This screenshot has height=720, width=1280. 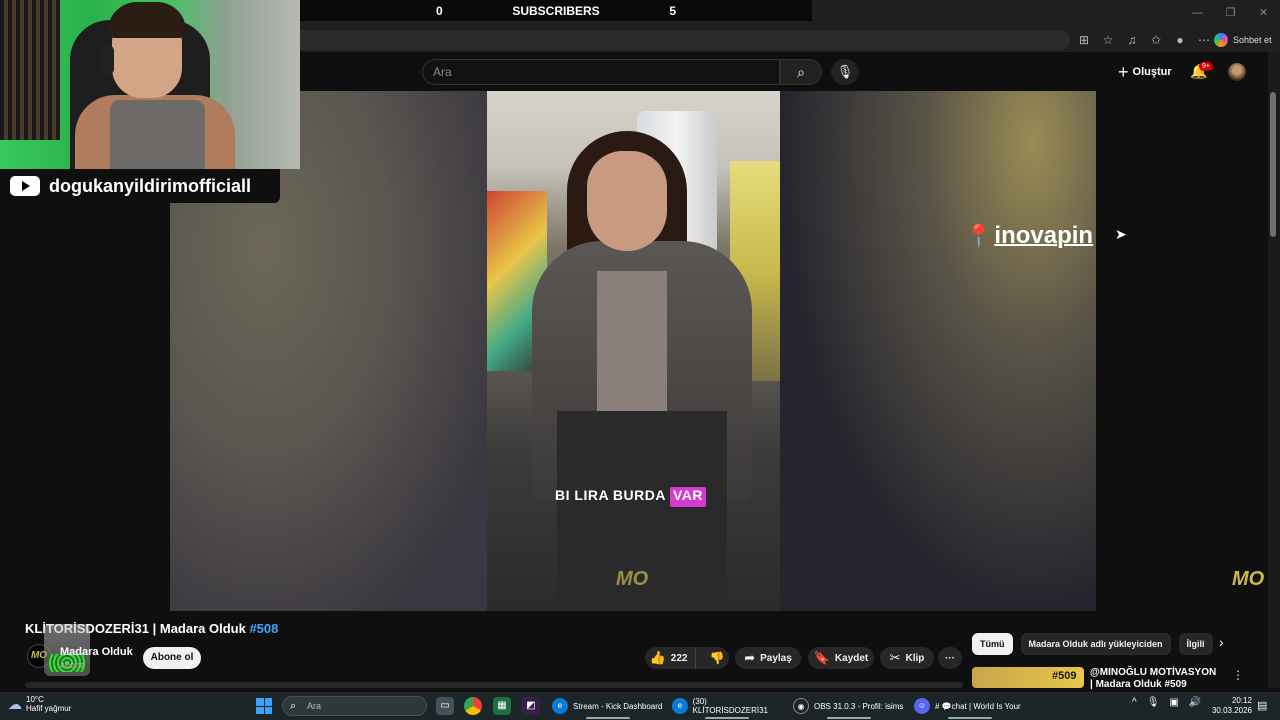 What do you see at coordinates (445, 706) in the screenshot?
I see `file-explorer-icon: ▭` at bounding box center [445, 706].